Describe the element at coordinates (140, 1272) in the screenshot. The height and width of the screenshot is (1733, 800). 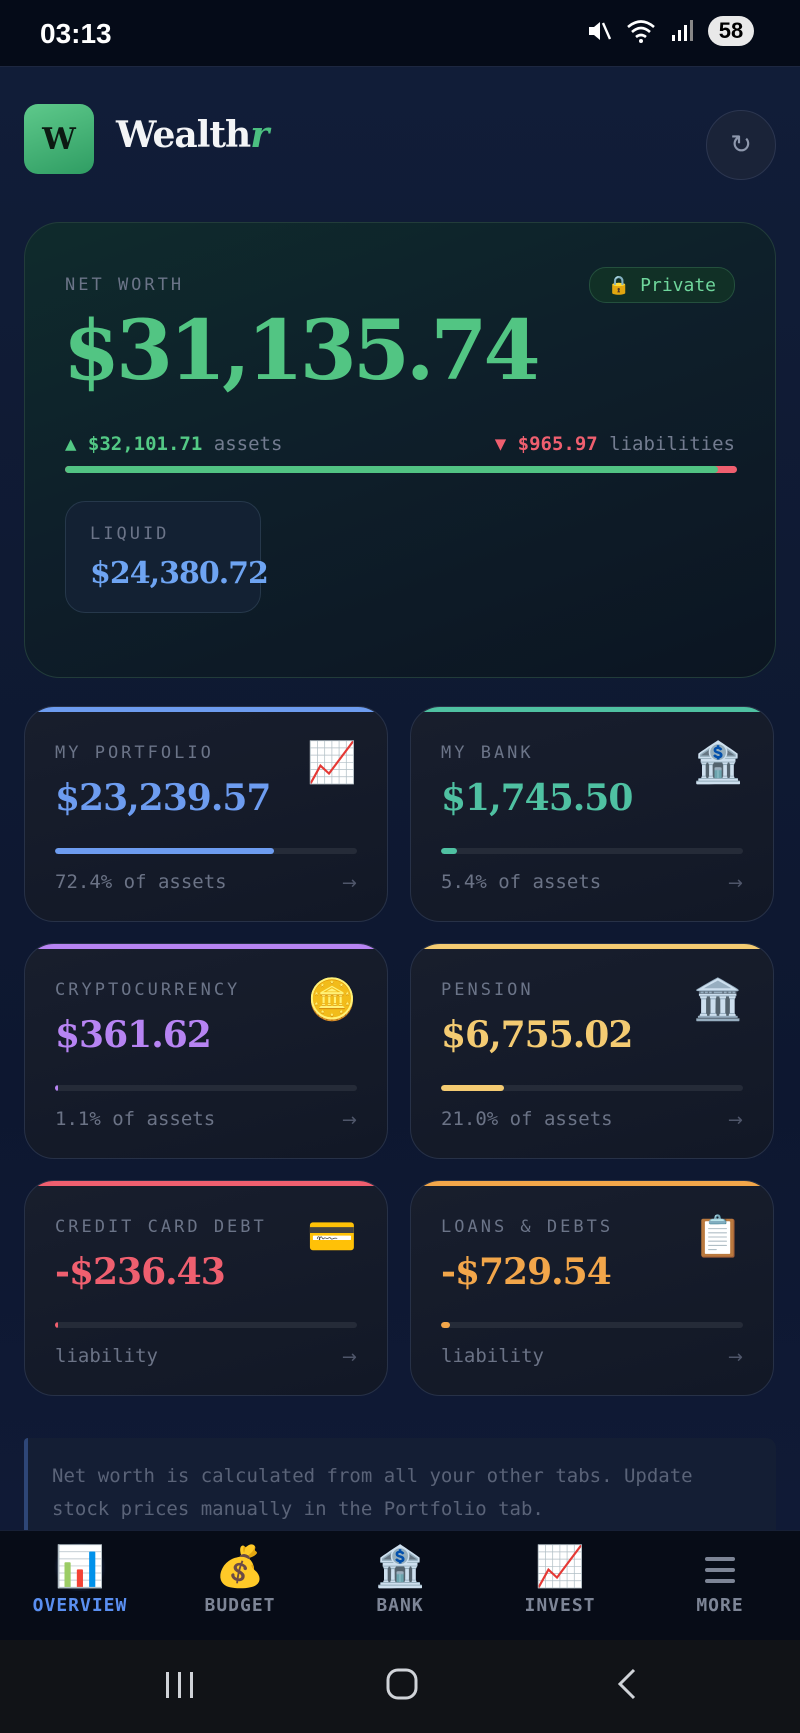
I see `tile-amount: -$236.43` at that location.